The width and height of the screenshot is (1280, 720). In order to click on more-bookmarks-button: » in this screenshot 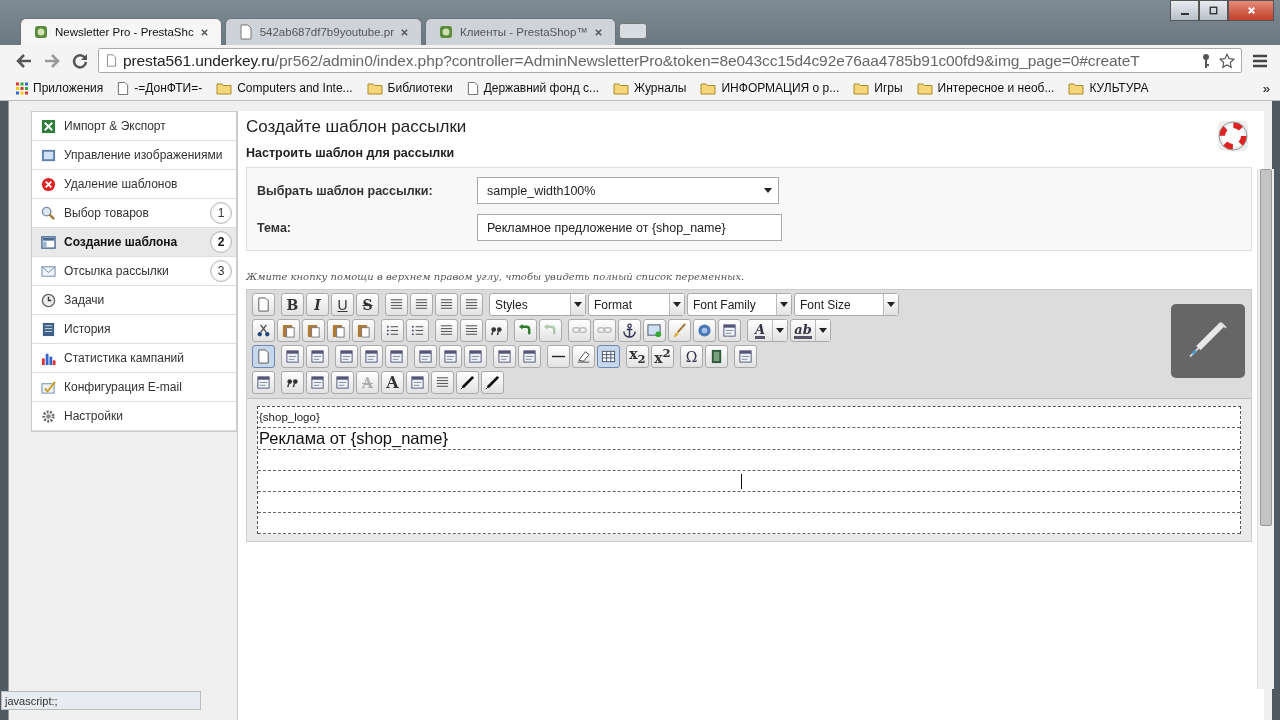, I will do `click(1266, 88)`.